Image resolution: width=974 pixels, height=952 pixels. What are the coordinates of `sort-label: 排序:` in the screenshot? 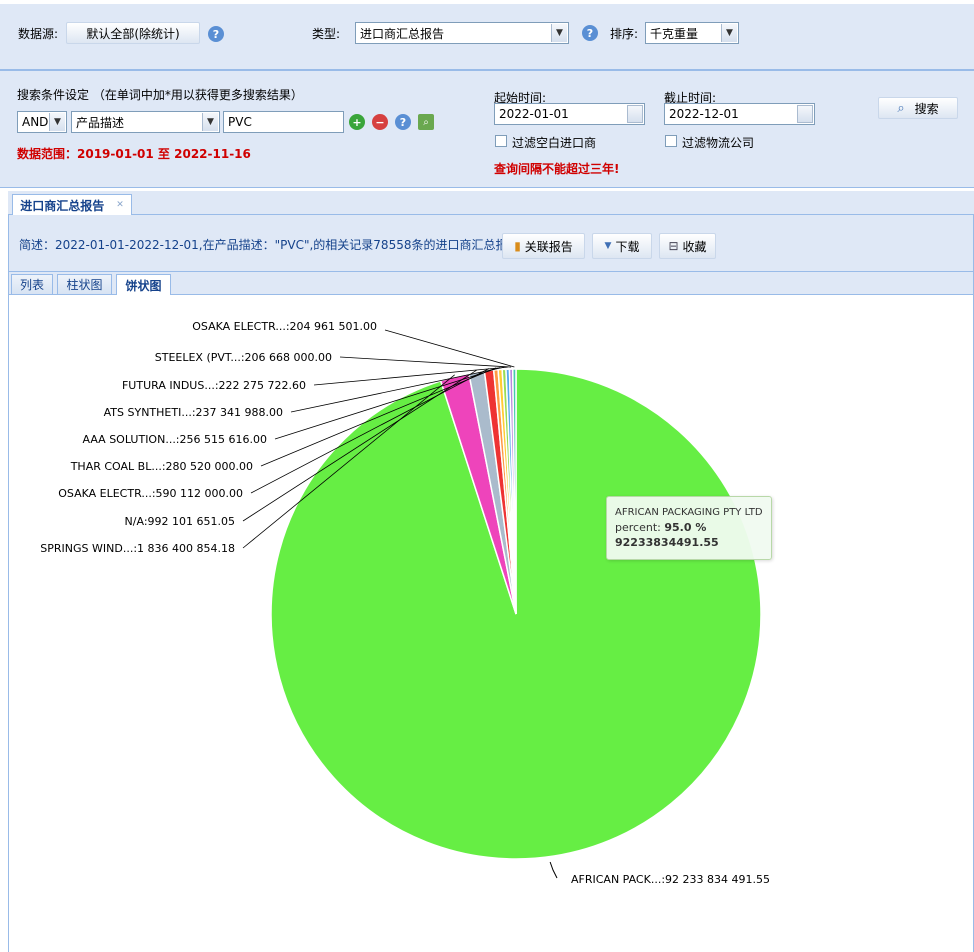 It's located at (624, 34).